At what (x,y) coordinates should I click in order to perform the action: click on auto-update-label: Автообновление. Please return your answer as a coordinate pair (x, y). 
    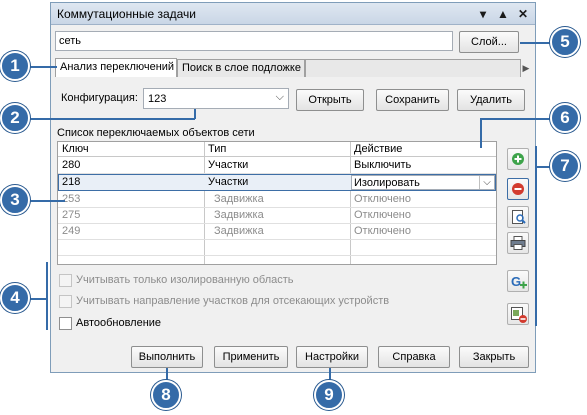
    Looking at the image, I should click on (119, 323).